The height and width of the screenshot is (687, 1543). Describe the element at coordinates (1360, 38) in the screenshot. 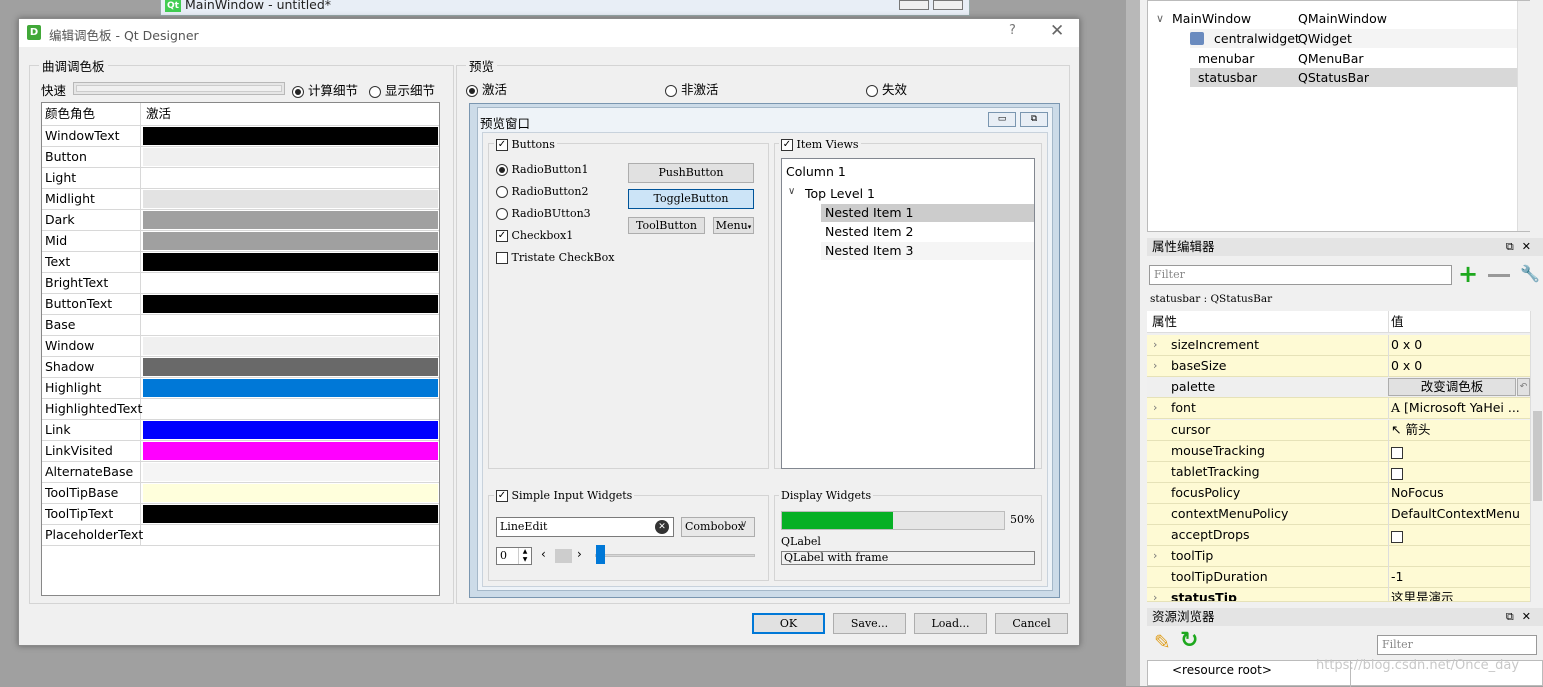

I see `tree-row-centralwidget: centralwidget QWidget` at that location.